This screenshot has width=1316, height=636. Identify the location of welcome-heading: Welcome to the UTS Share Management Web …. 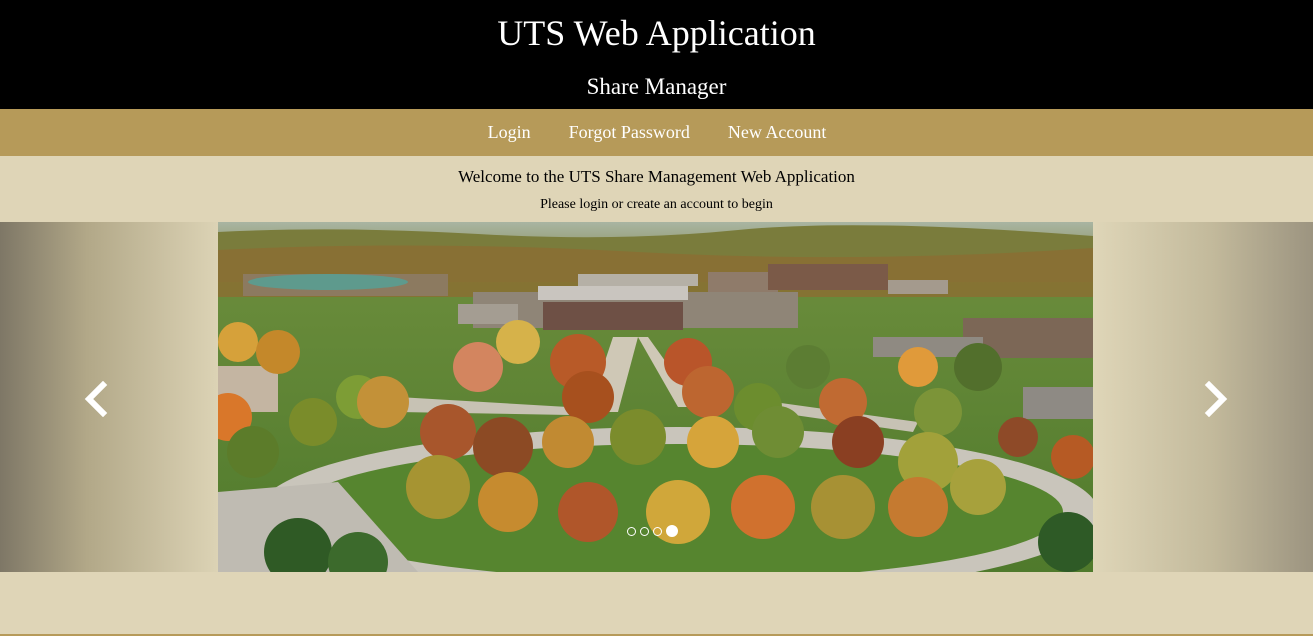
(656, 176).